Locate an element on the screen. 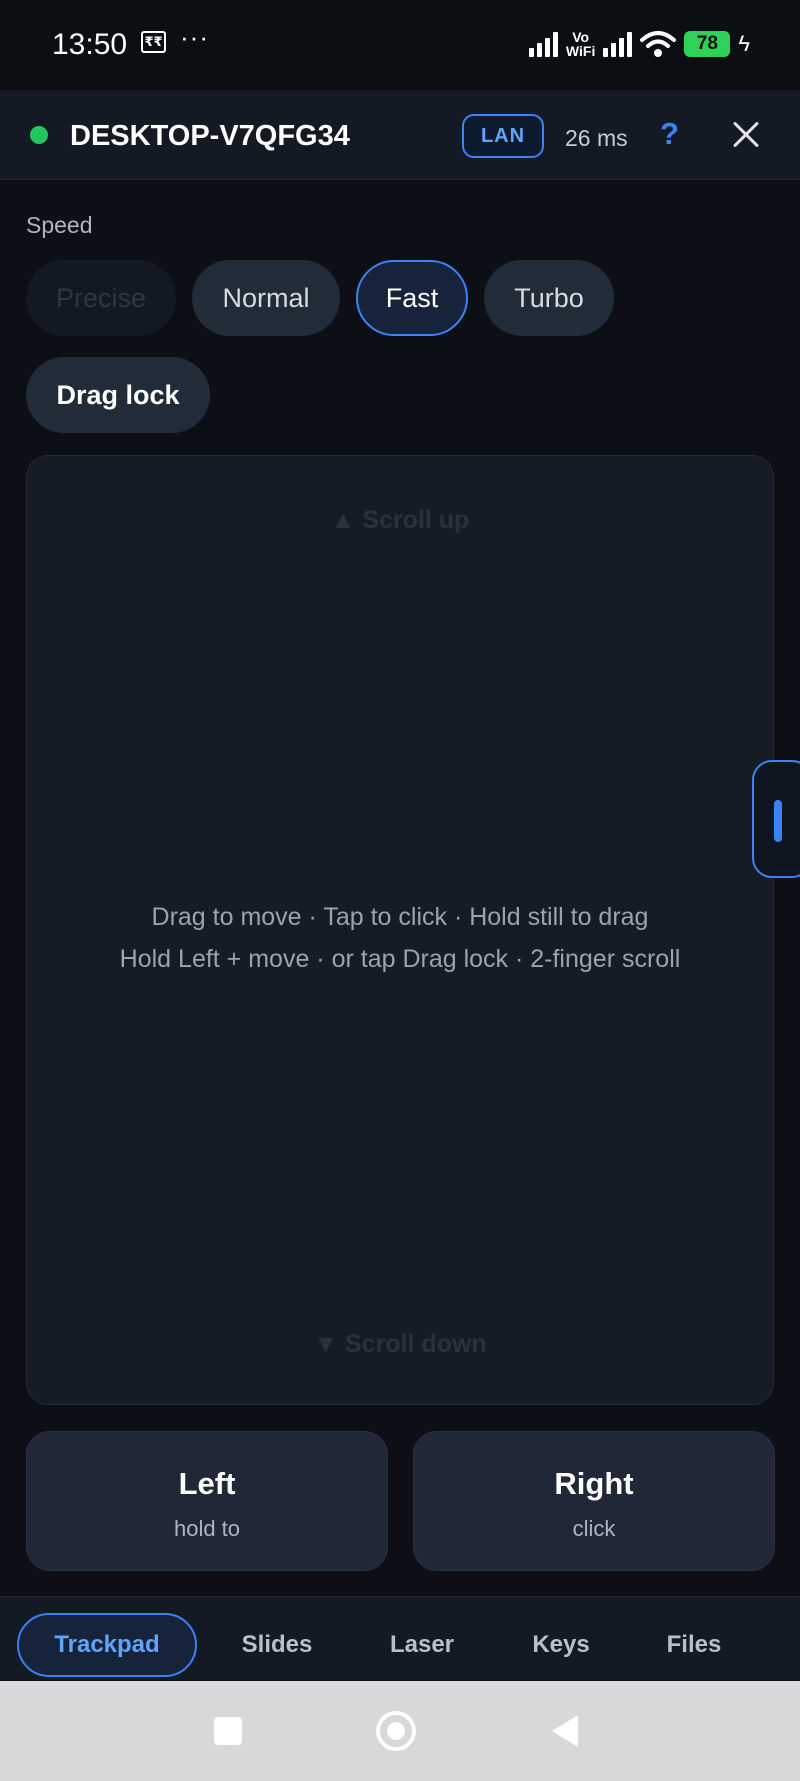  system-navigation-bar is located at coordinates (400, 1731).